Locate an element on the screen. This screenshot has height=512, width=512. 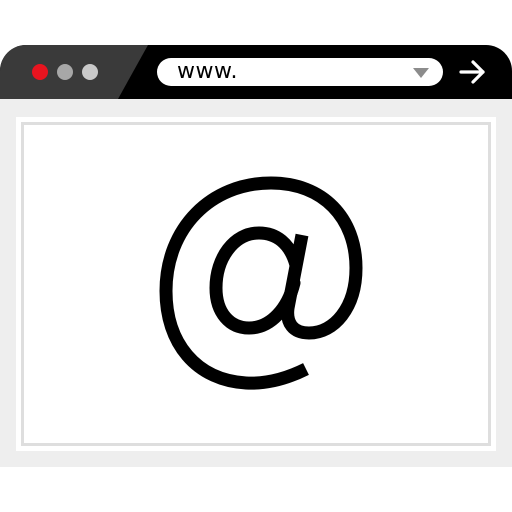
address-bar: www. is located at coordinates (300, 72).